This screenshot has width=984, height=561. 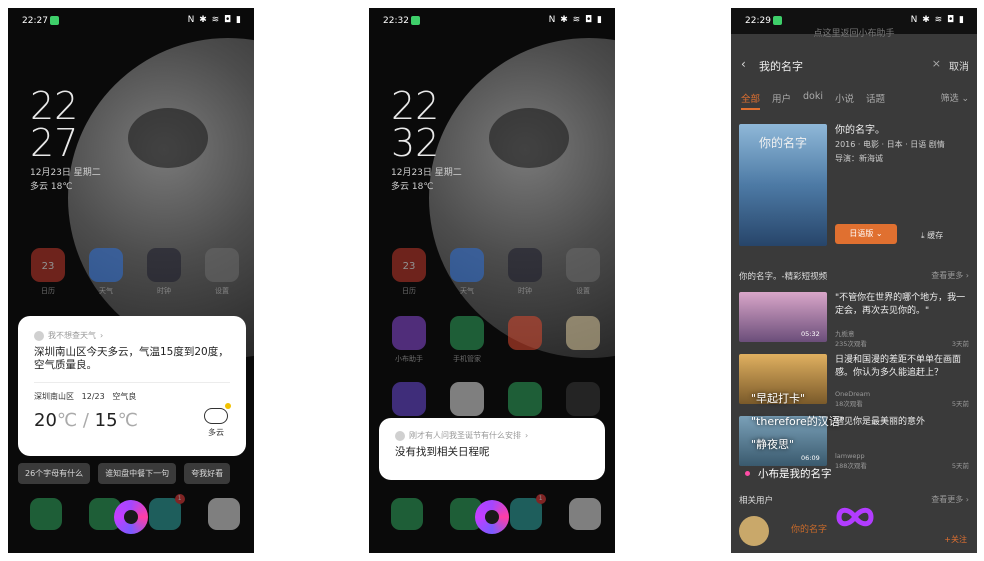 I want to click on status-icons: N ✱ ≋ ◘ ▮, so click(x=575, y=20).